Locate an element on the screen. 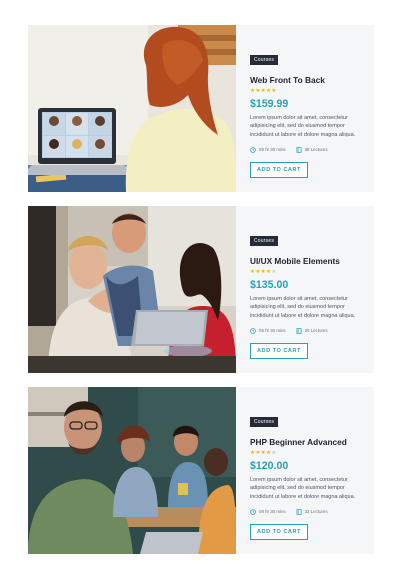 This screenshot has height=581, width=400. course-price: $135.00 is located at coordinates (269, 285).